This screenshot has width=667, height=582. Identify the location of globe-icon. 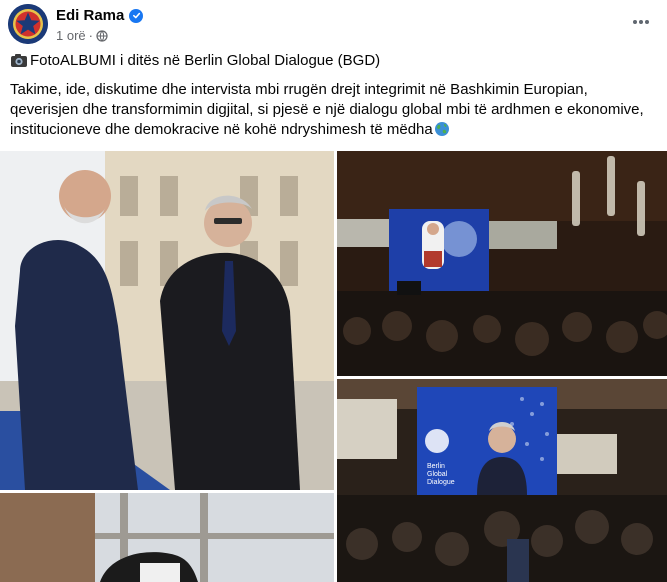
(102, 35).